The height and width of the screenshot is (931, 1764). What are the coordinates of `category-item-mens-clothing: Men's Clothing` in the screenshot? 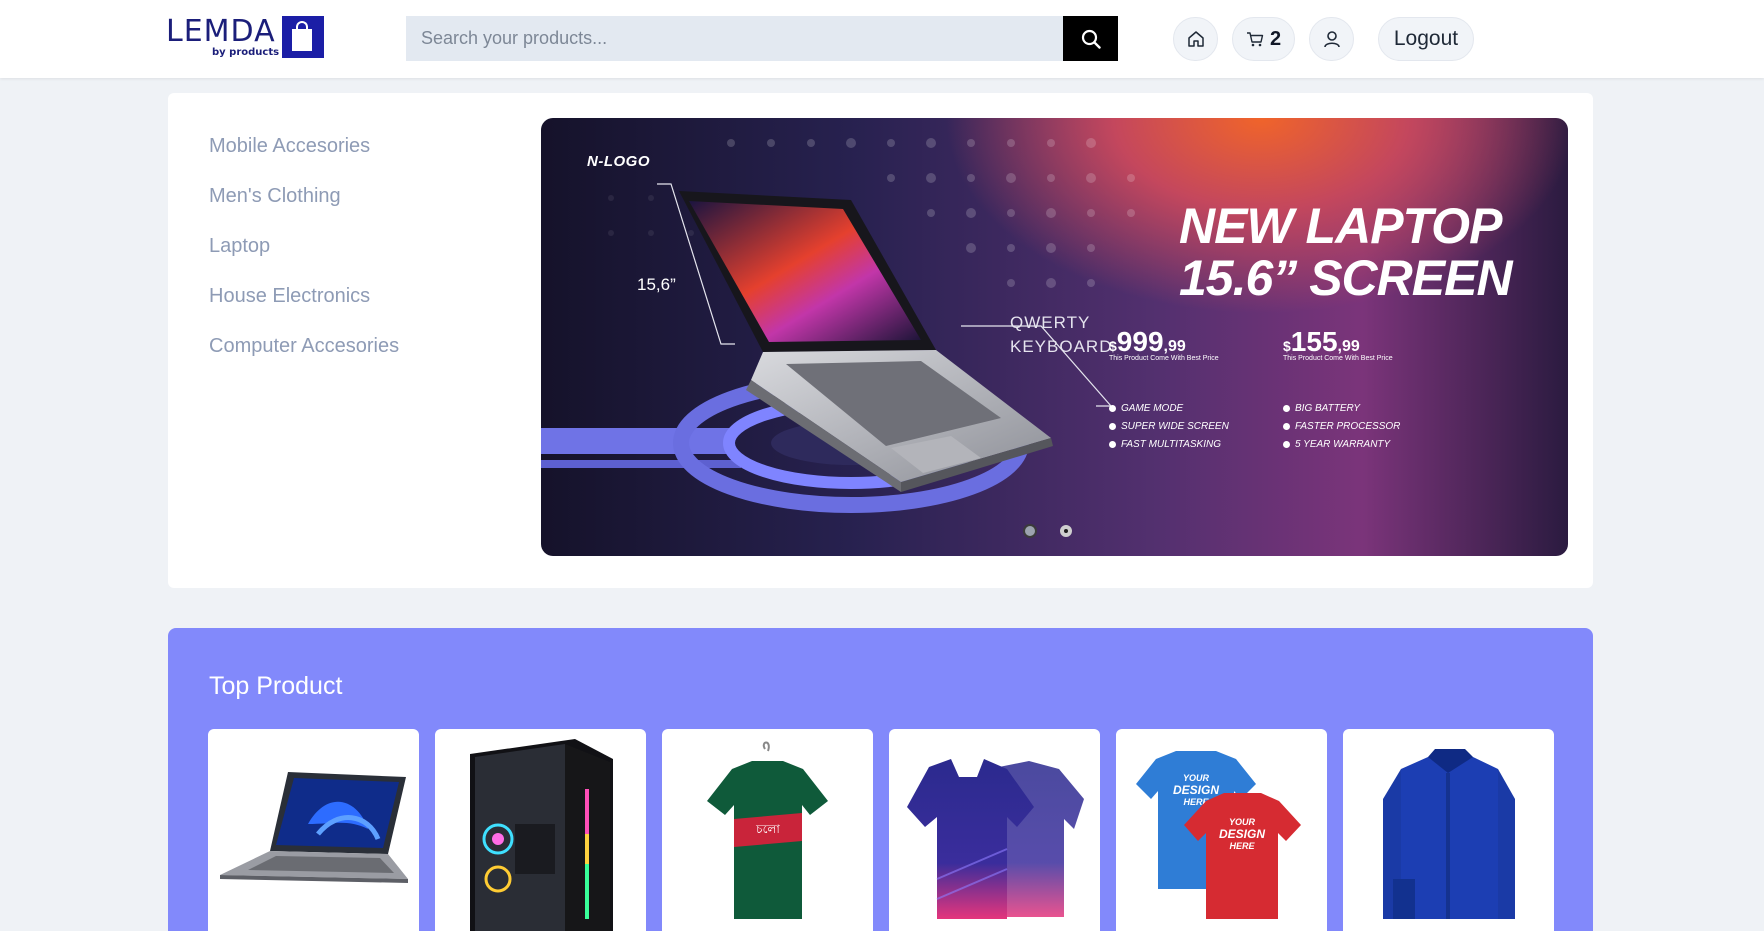 It's located at (304, 206).